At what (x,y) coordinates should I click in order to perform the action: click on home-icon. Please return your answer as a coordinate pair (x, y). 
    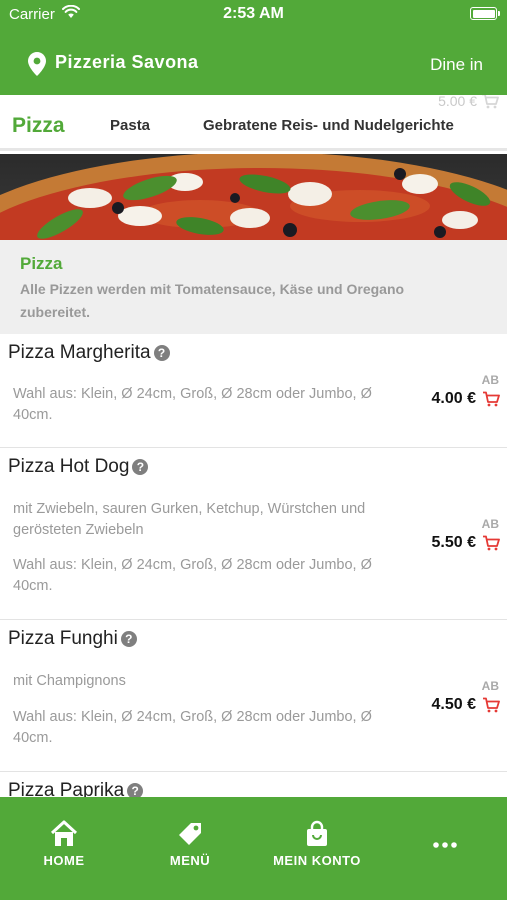
    Looking at the image, I should click on (64, 833).